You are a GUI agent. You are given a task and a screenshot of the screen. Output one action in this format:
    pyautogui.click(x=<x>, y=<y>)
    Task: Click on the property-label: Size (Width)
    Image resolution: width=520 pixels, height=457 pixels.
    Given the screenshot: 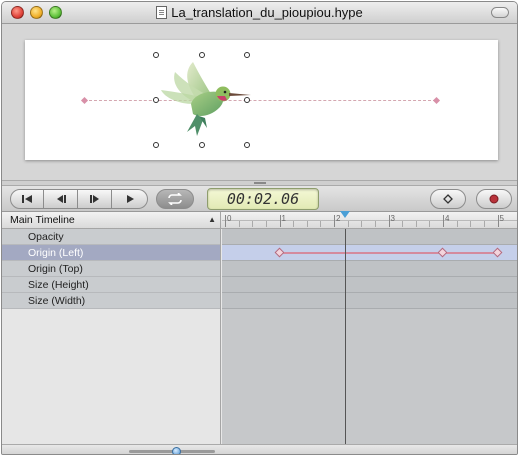 What is the action you would take?
    pyautogui.click(x=57, y=301)
    